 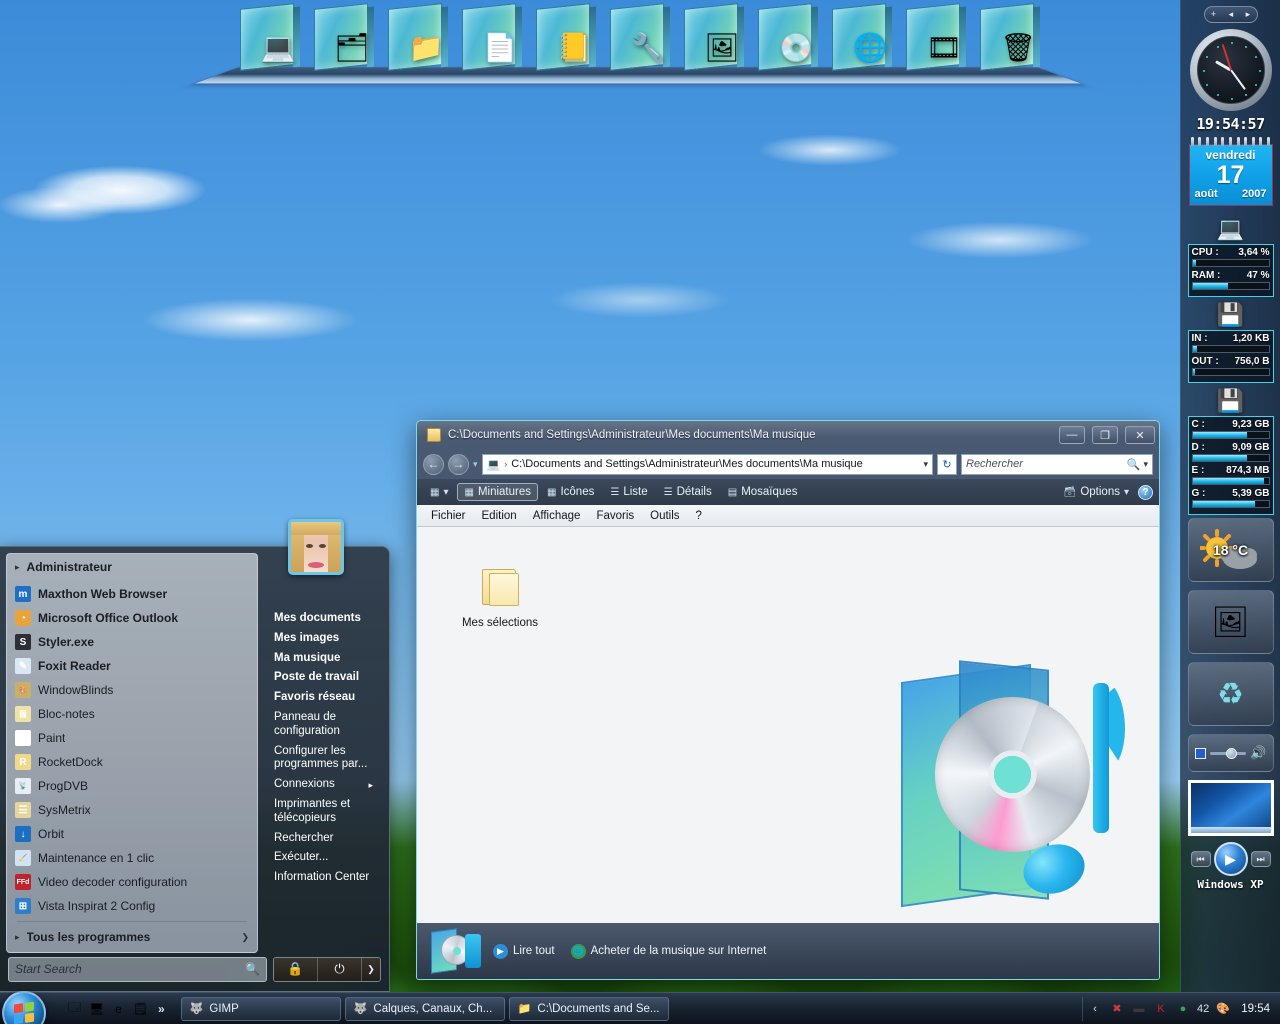 What do you see at coordinates (1230, 694) in the screenshot?
I see `recycle-bin-gadget: ♻` at bounding box center [1230, 694].